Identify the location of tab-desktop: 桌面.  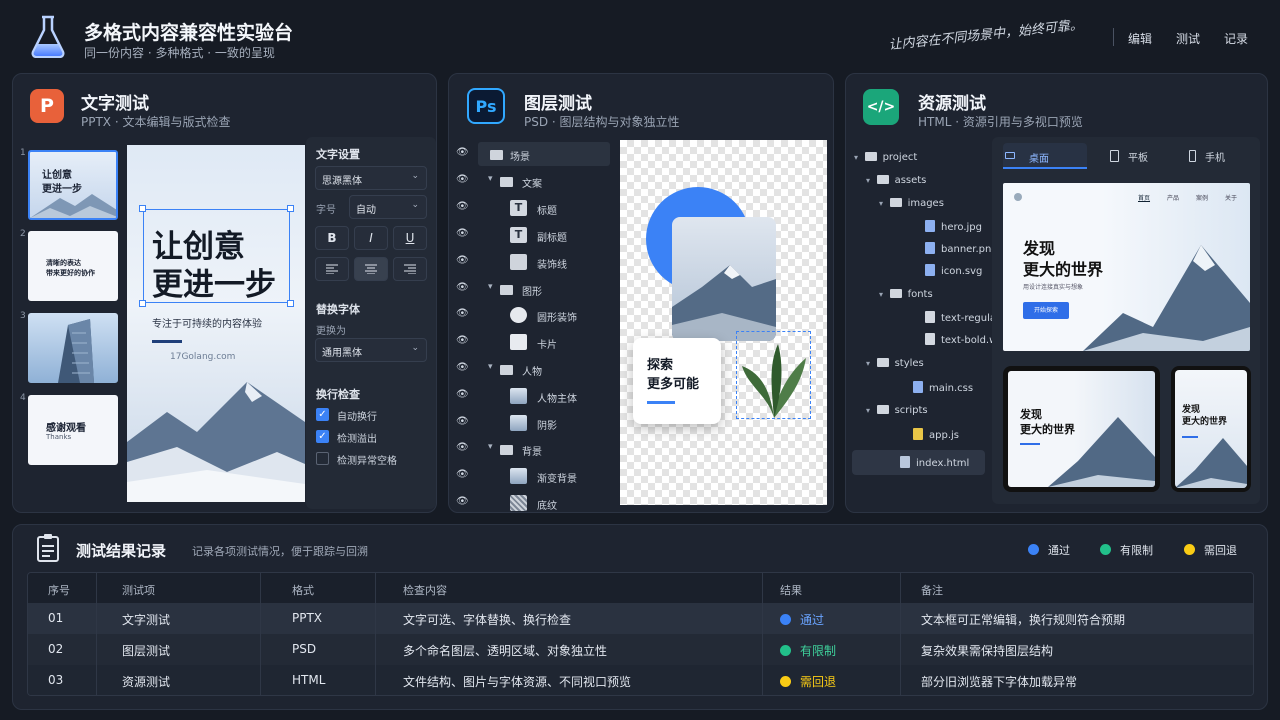
(1045, 156).